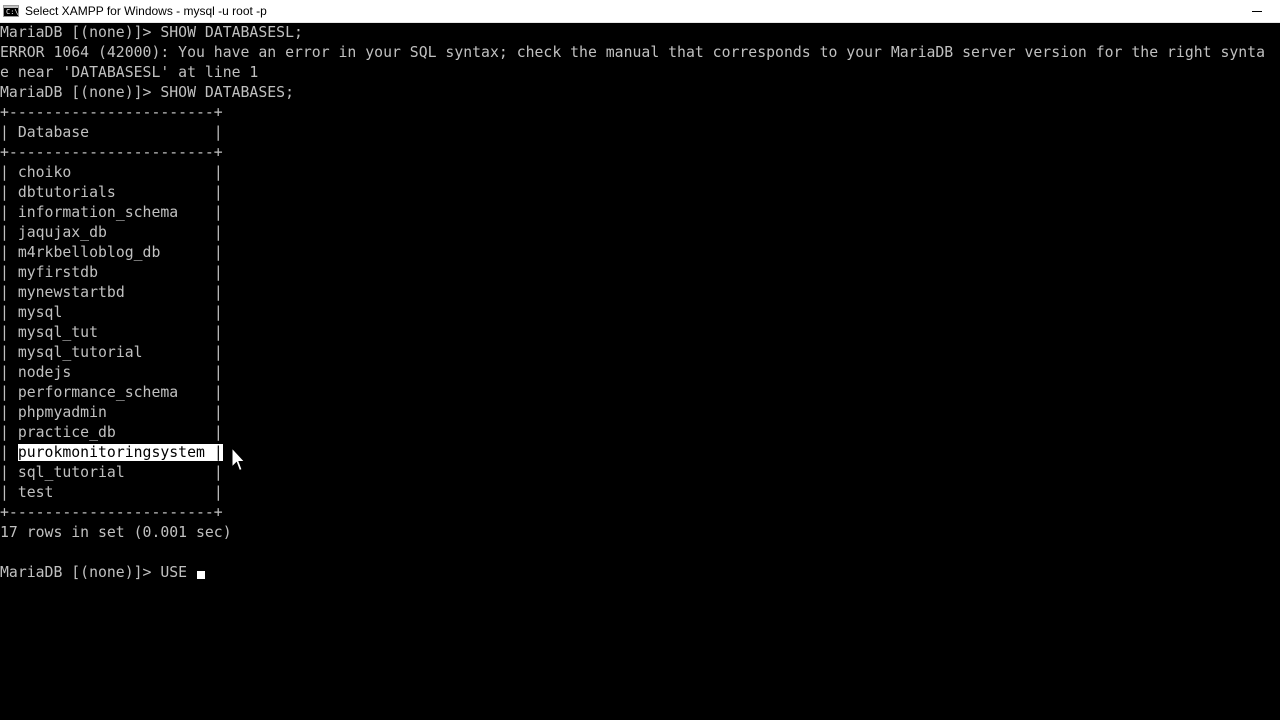 The image size is (1280, 720). Describe the element at coordinates (640, 573) in the screenshot. I see `input-line: MariaDB [(none)]> USE` at that location.